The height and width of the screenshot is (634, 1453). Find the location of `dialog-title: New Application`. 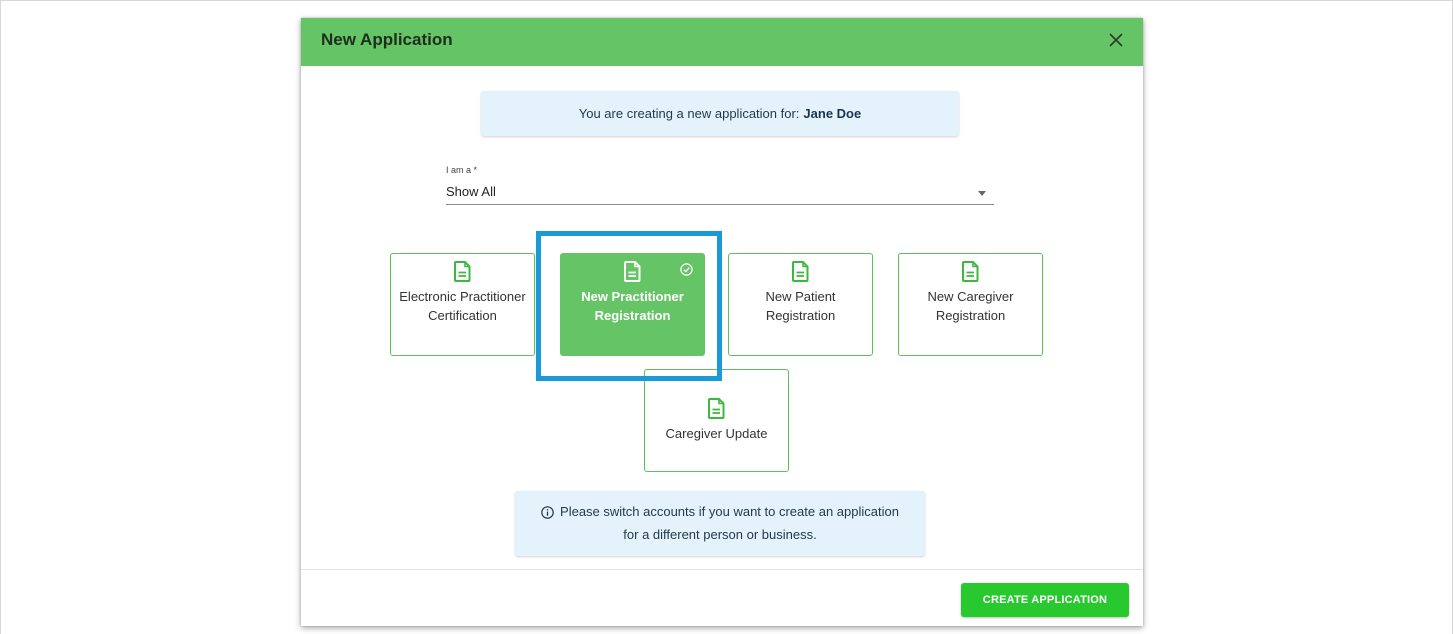

dialog-title: New Application is located at coordinates (387, 39).